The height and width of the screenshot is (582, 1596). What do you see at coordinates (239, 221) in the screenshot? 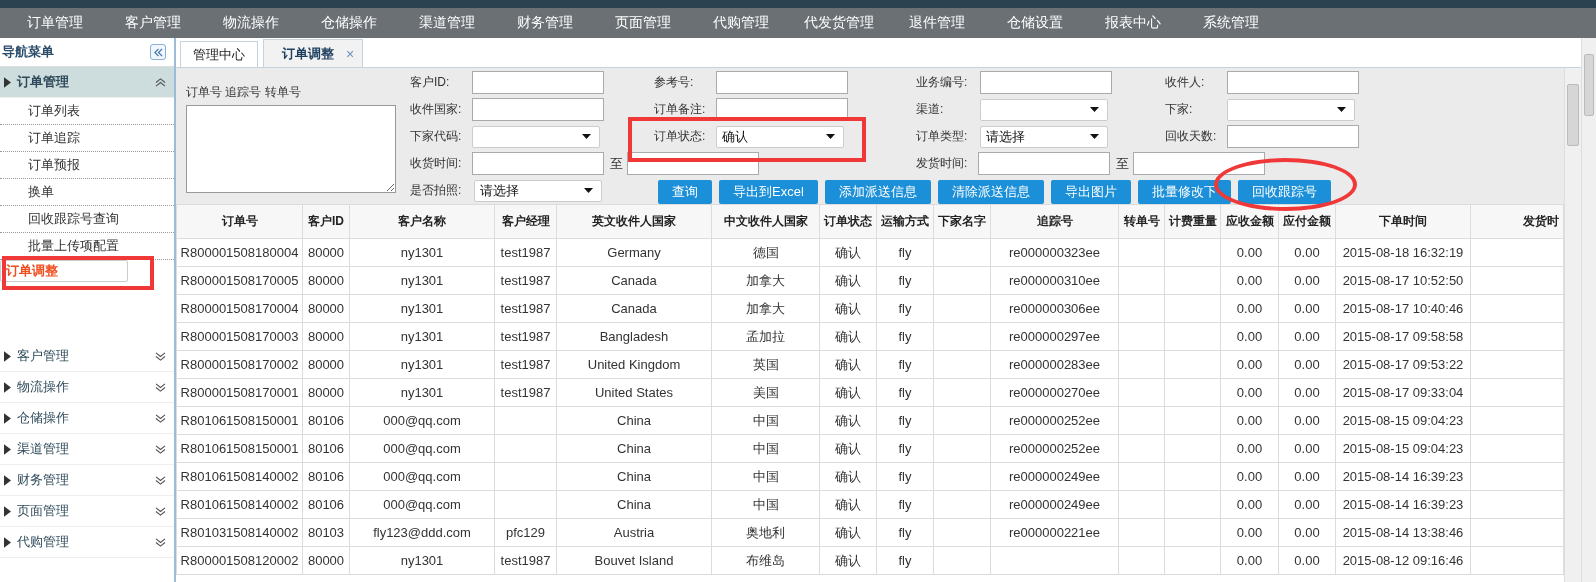
I see `column-header: 订单号` at bounding box center [239, 221].